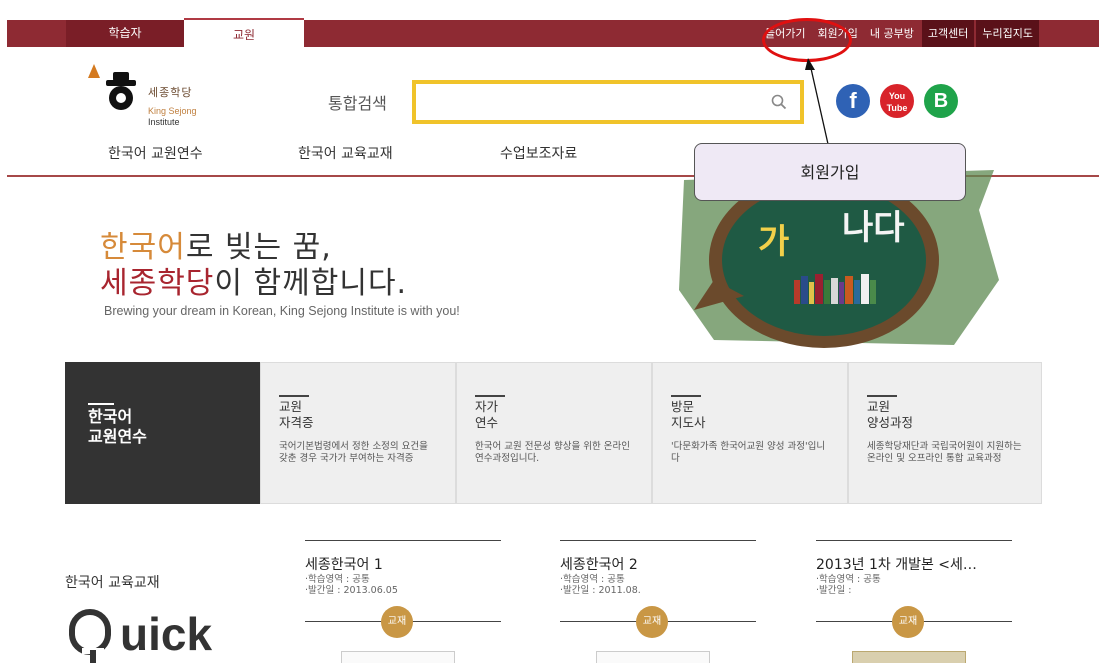 The height and width of the screenshot is (663, 1103). What do you see at coordinates (774, 242) in the screenshot?
I see `board-char-ga: 가` at bounding box center [774, 242].